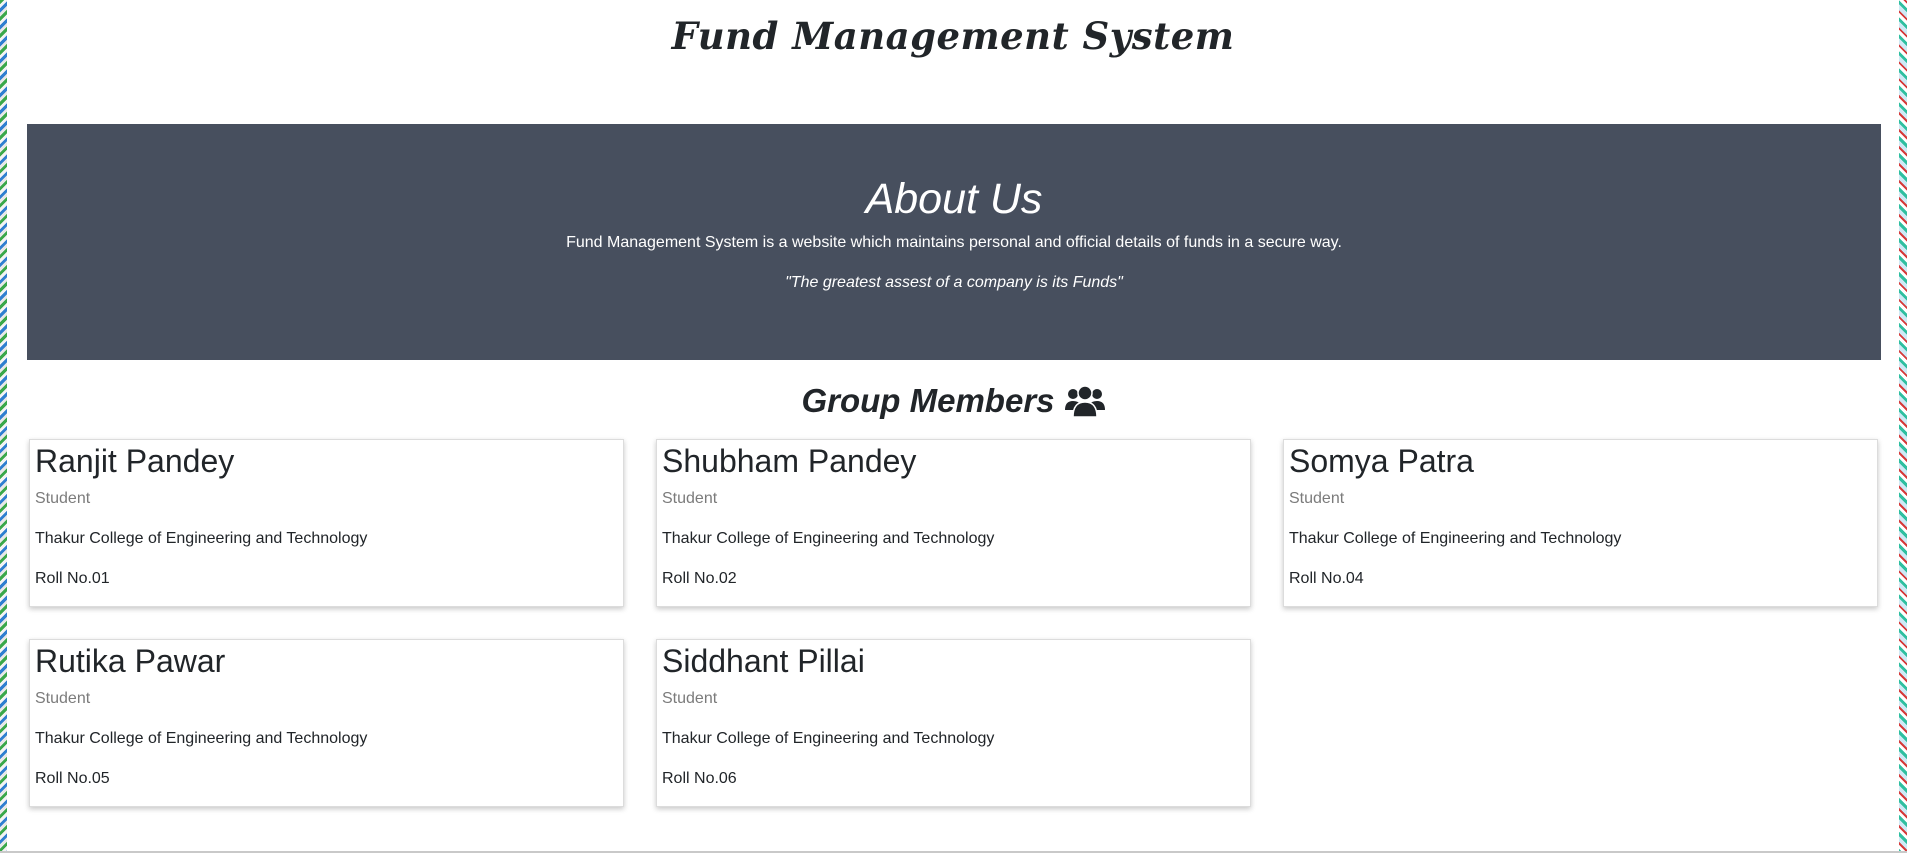  I want to click on group-members-heading: Group Members, so click(953, 401).